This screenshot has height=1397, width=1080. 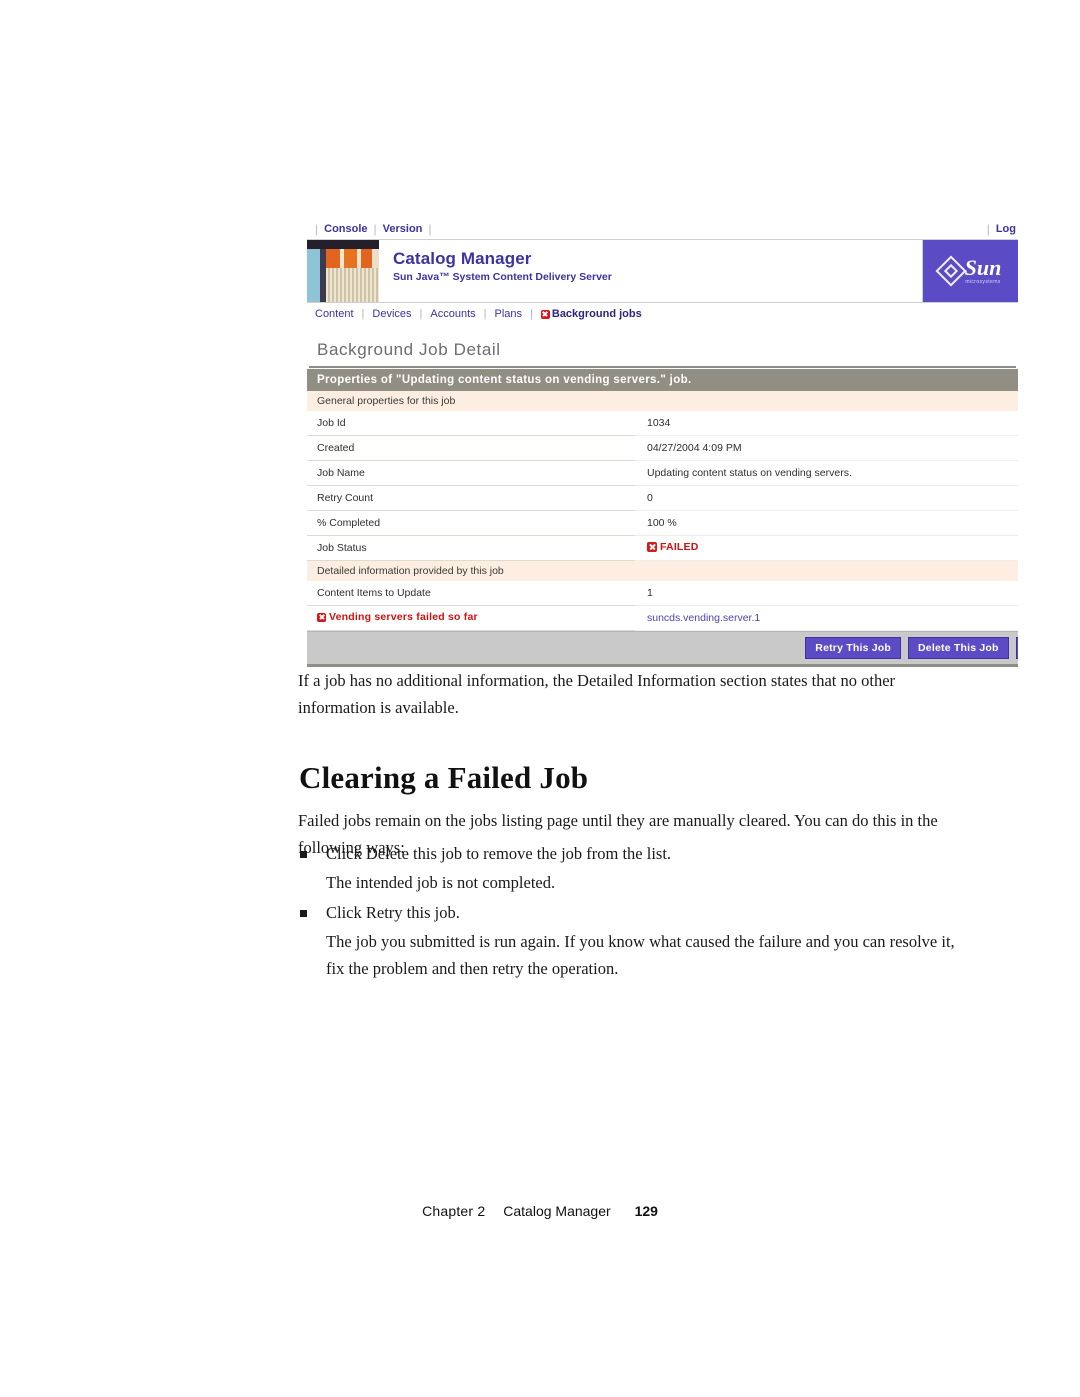 I want to click on row-label: Retry Count, so click(x=471, y=498).